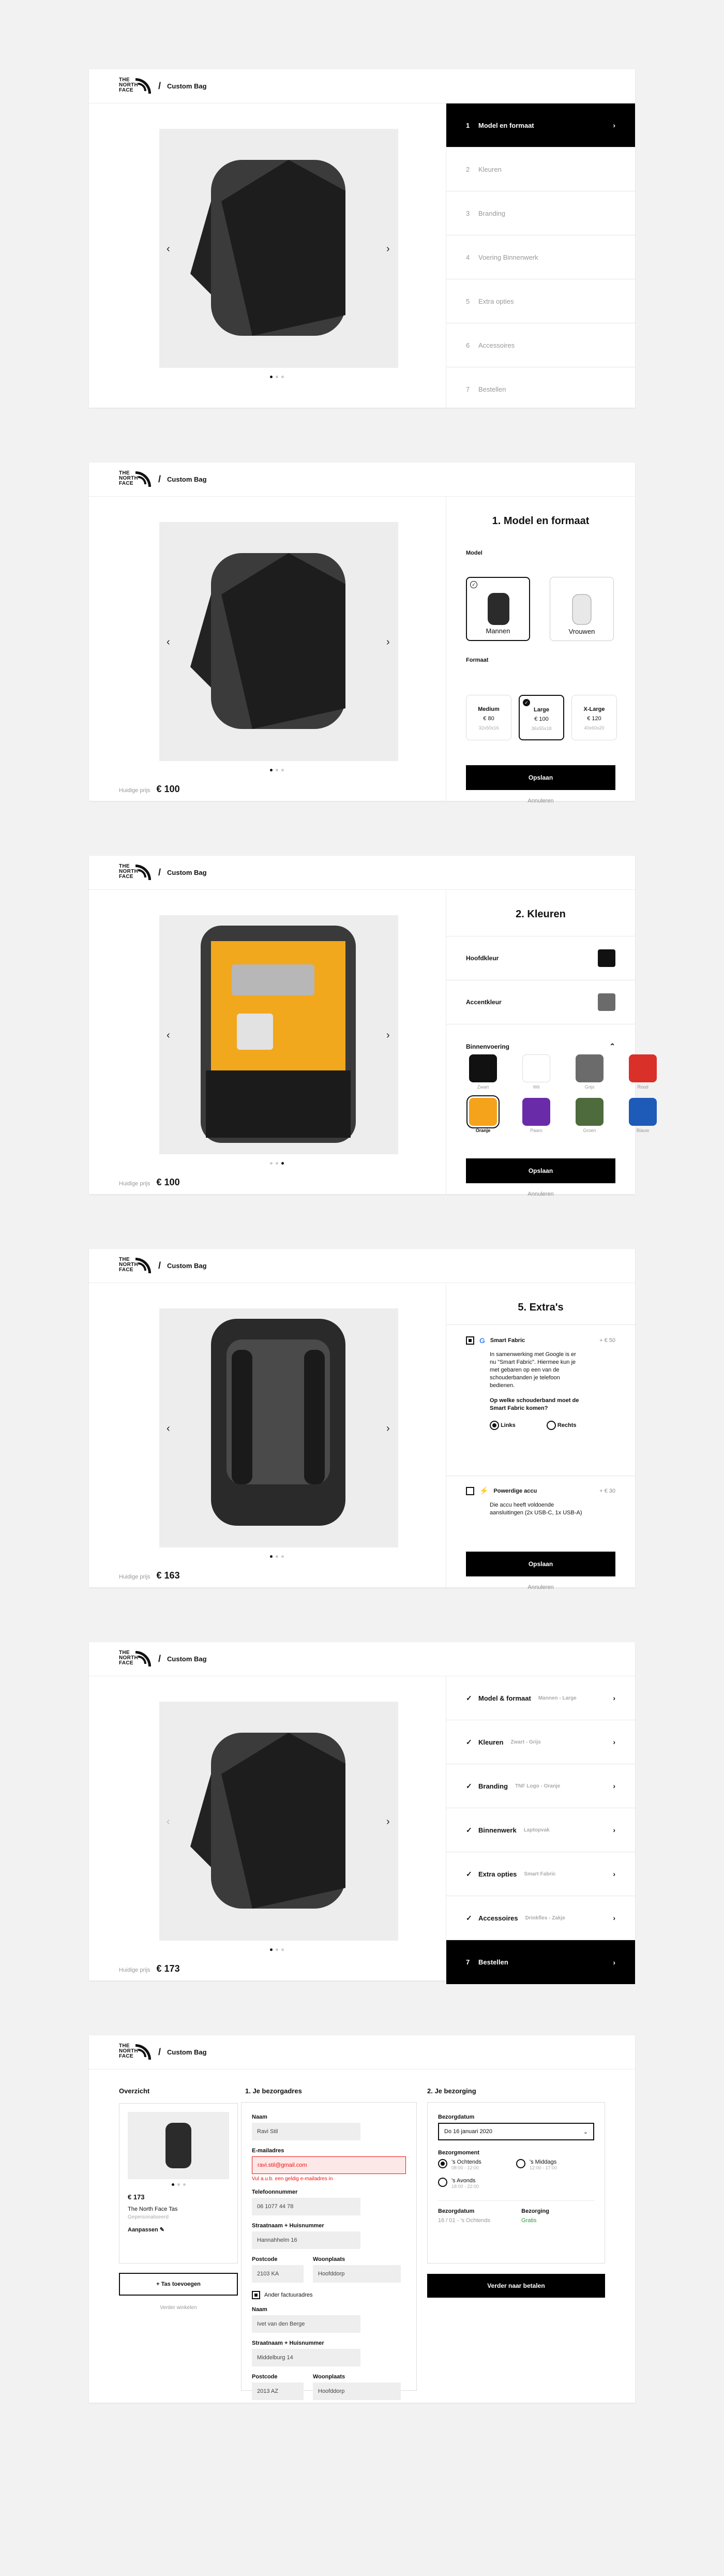  What do you see at coordinates (178, 2308) in the screenshot?
I see `continue-shopping-link: Verder winkelen` at bounding box center [178, 2308].